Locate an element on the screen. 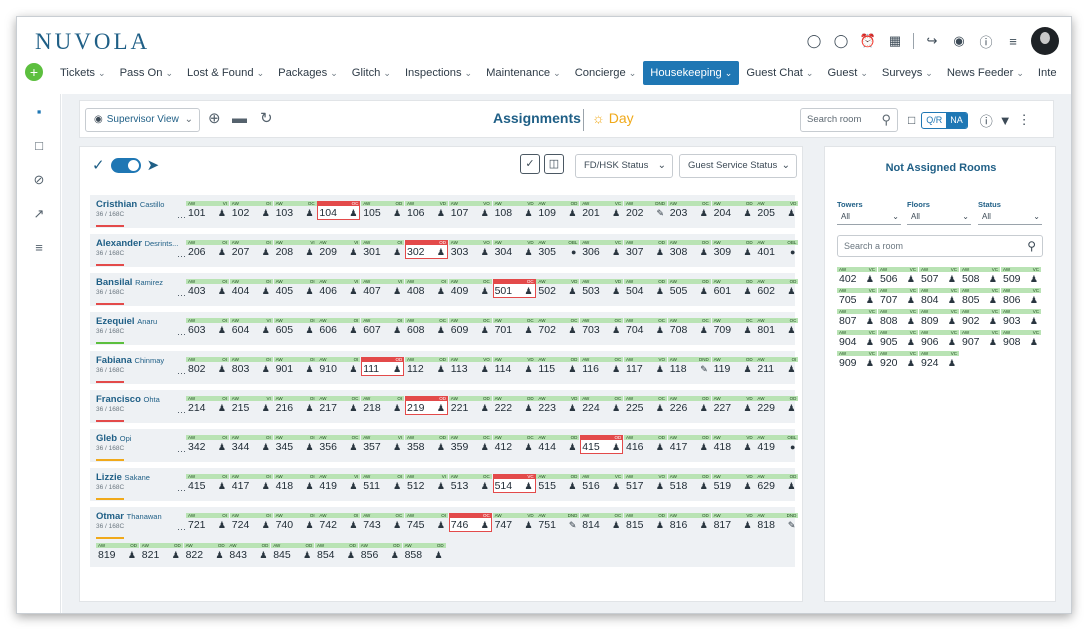 Image resolution: width=1088 pixels, height=634 pixels. room-tile: AW VO 303 ♟ is located at coordinates (470, 249).